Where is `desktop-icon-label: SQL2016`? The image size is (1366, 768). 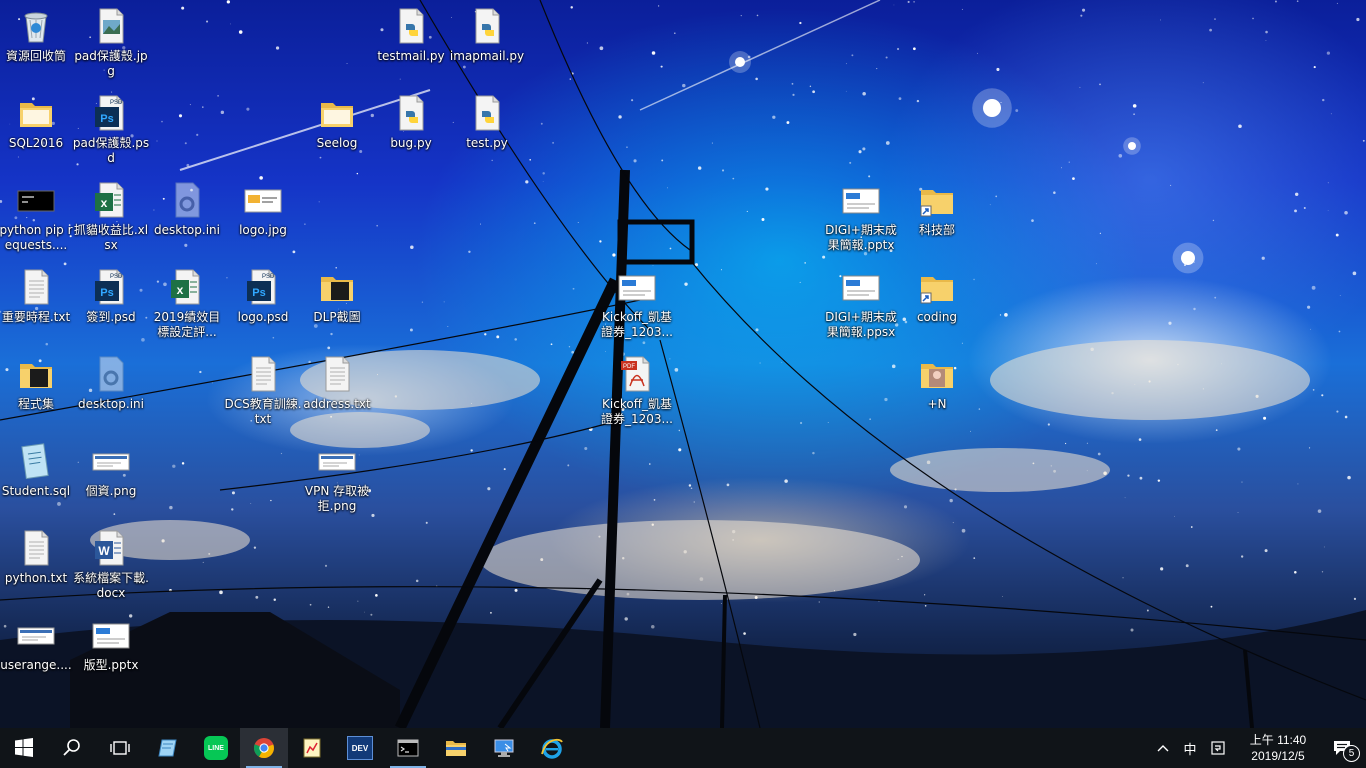 desktop-icon-label: SQL2016 is located at coordinates (36, 143).